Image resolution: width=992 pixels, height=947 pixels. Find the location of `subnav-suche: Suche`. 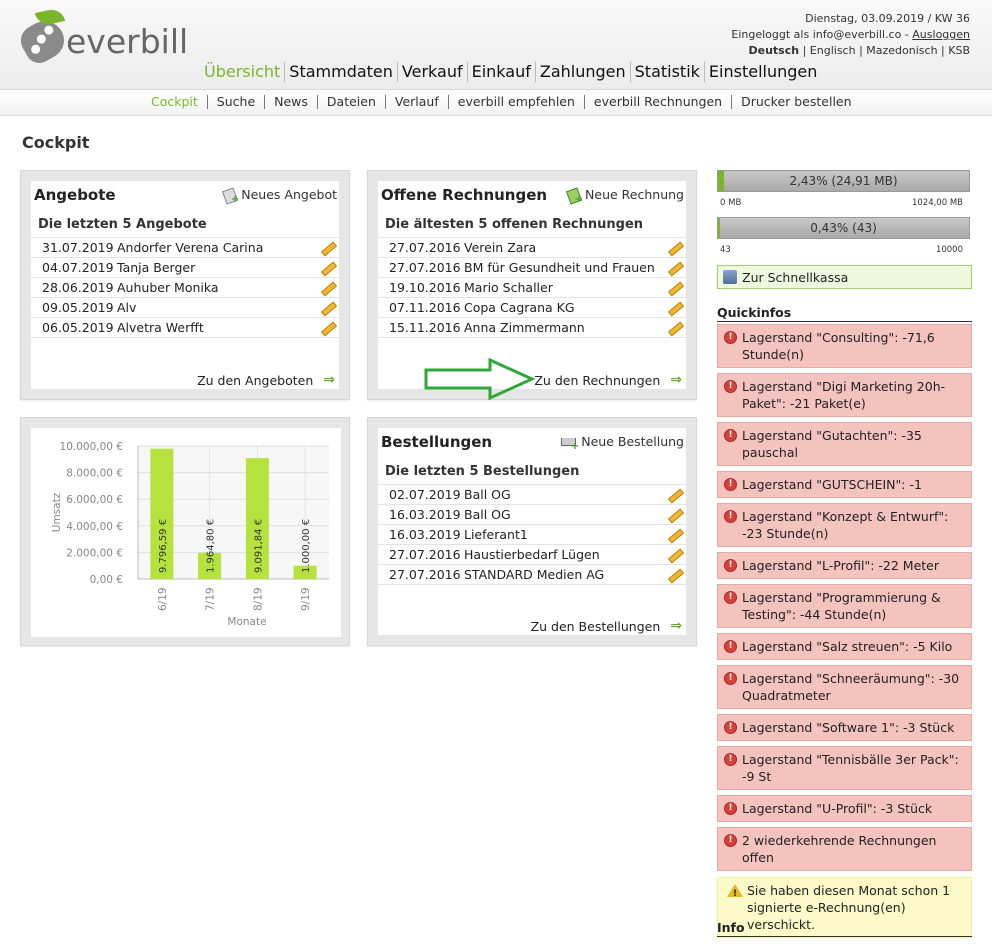

subnav-suche: Suche is located at coordinates (235, 102).